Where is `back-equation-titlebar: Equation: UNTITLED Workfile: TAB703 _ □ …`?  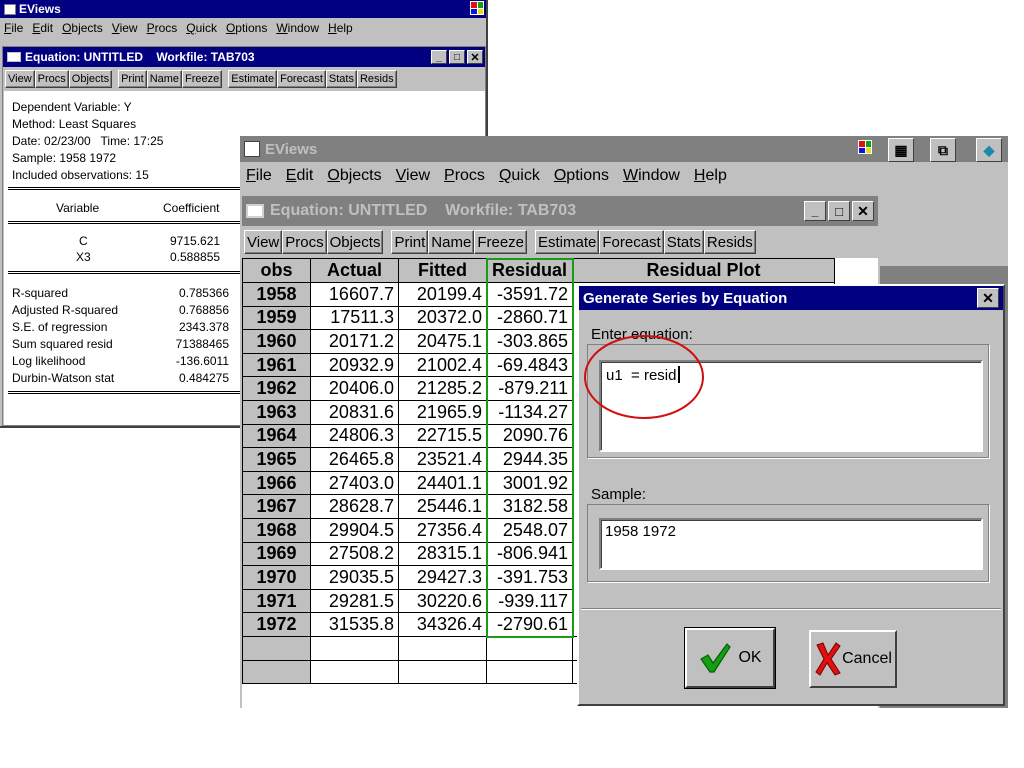
back-equation-titlebar: Equation: UNTITLED Workfile: TAB703 _ □ … is located at coordinates (244, 57).